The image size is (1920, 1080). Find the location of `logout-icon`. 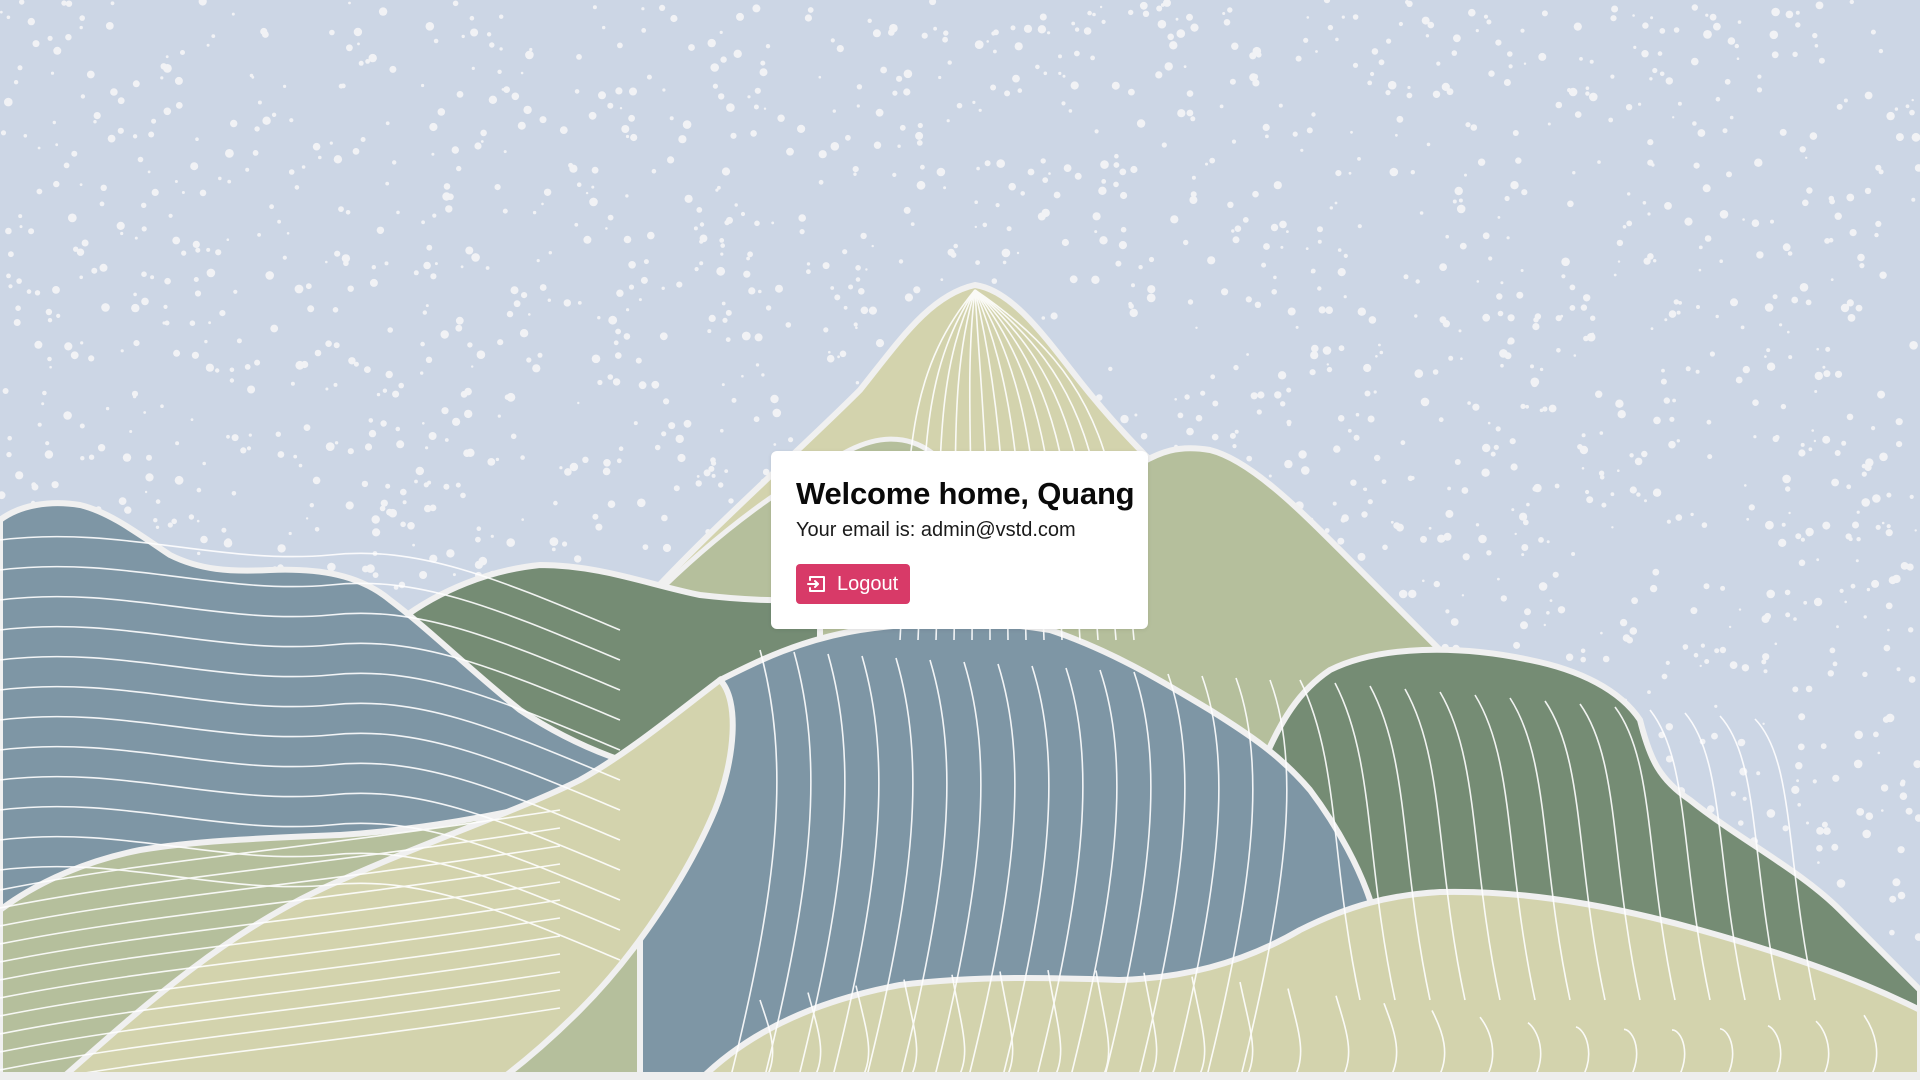

logout-icon is located at coordinates (817, 584).